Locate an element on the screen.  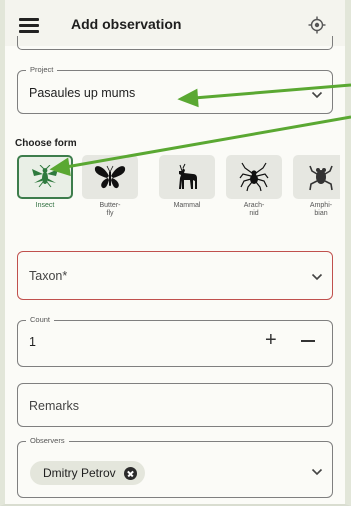
remove-chip-icon is located at coordinates (130, 473).